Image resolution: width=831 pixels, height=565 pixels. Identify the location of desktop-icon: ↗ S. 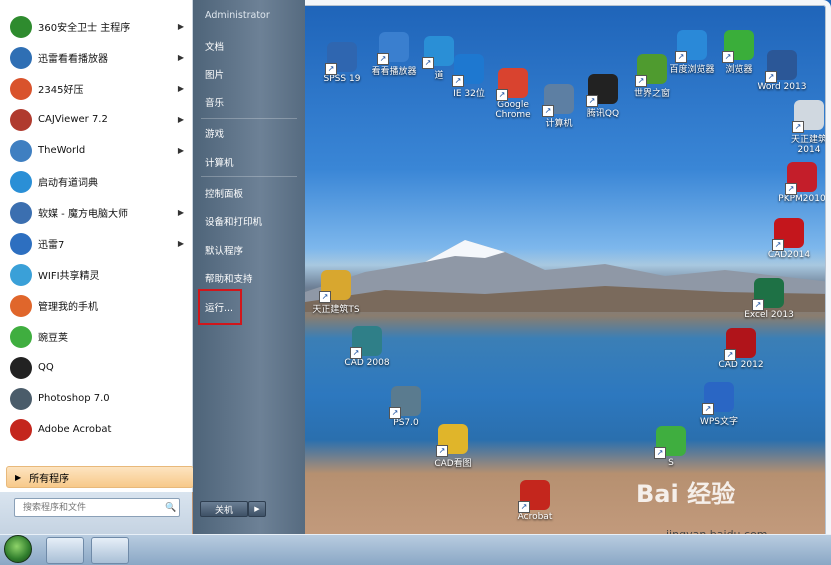
(671, 447).